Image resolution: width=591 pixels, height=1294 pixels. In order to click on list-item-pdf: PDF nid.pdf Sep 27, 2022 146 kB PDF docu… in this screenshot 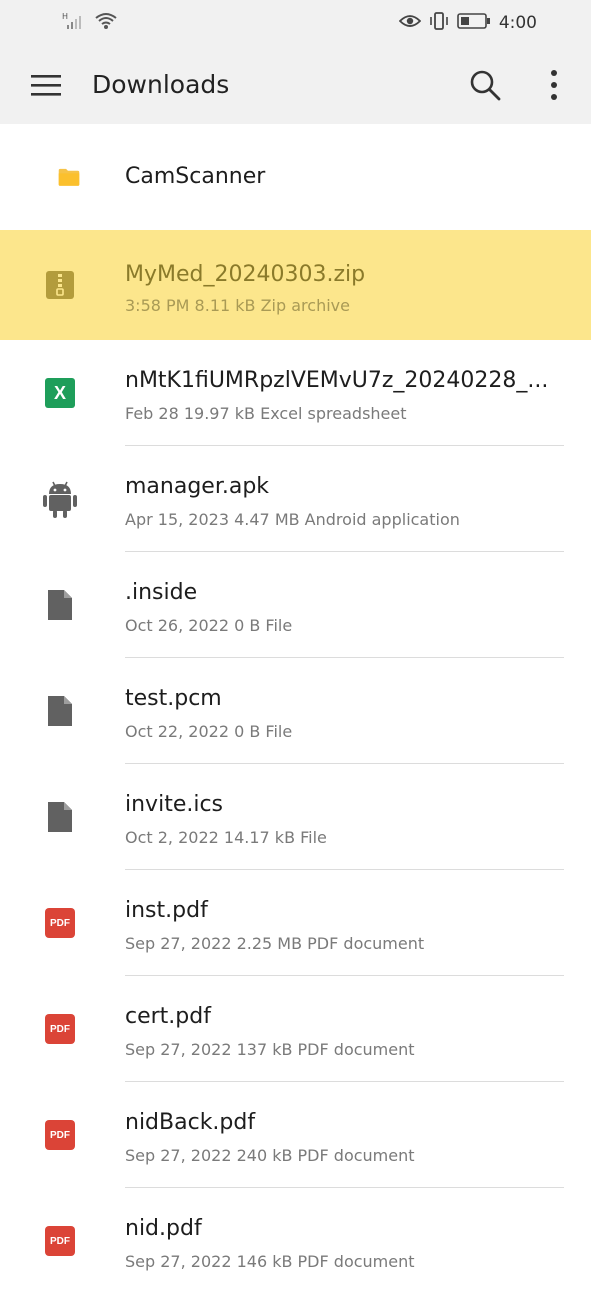, I will do `click(295, 1241)`.